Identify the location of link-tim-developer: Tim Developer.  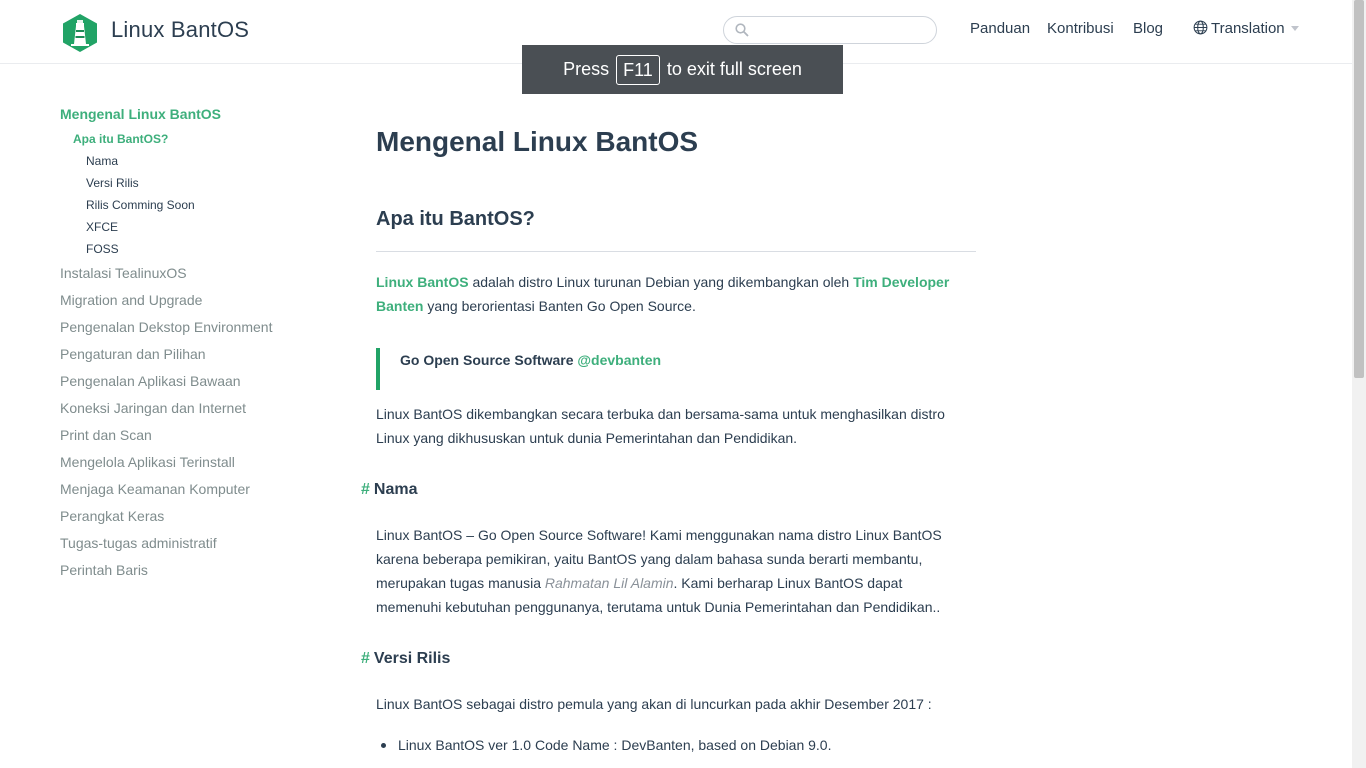
(901, 282).